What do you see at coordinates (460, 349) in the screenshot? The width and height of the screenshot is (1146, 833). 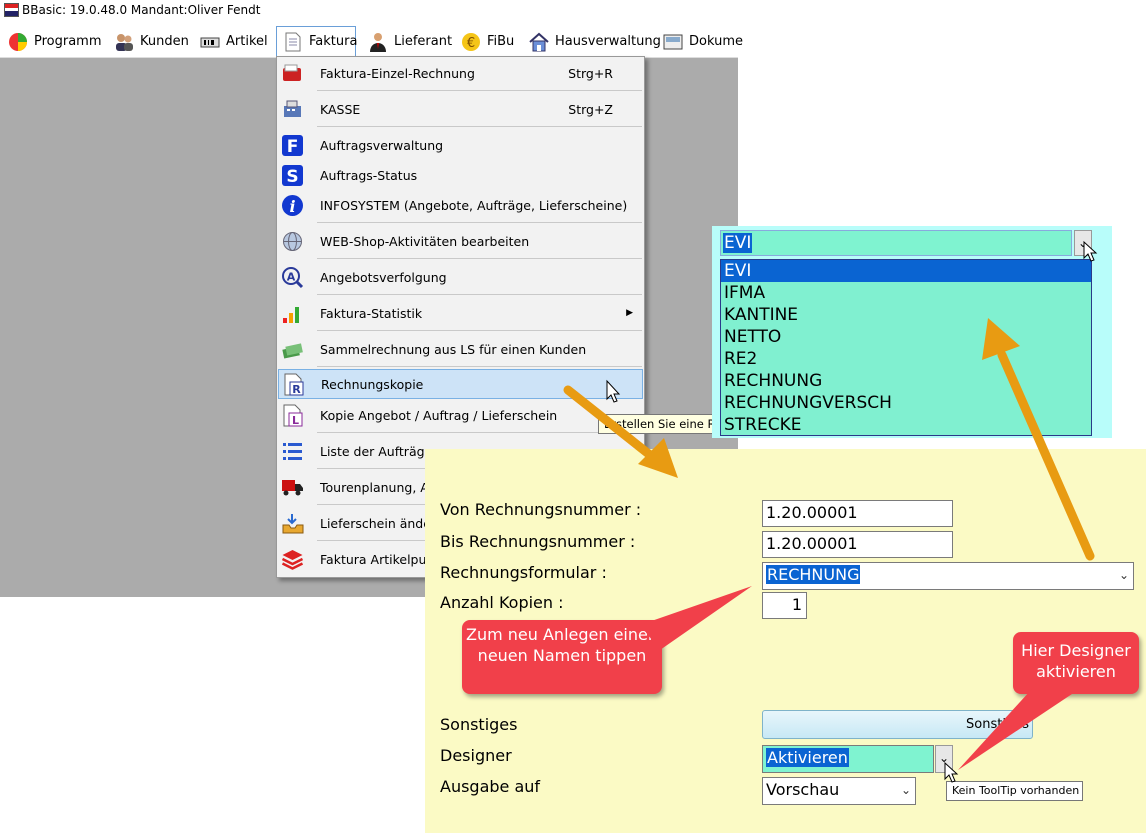 I see `menu-item-sammelrechnung: Sammelrechnung aus LS für einen Kunden` at bounding box center [460, 349].